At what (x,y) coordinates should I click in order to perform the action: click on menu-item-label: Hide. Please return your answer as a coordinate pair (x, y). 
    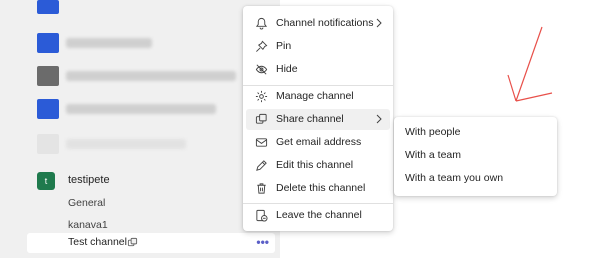
    Looking at the image, I should click on (287, 69).